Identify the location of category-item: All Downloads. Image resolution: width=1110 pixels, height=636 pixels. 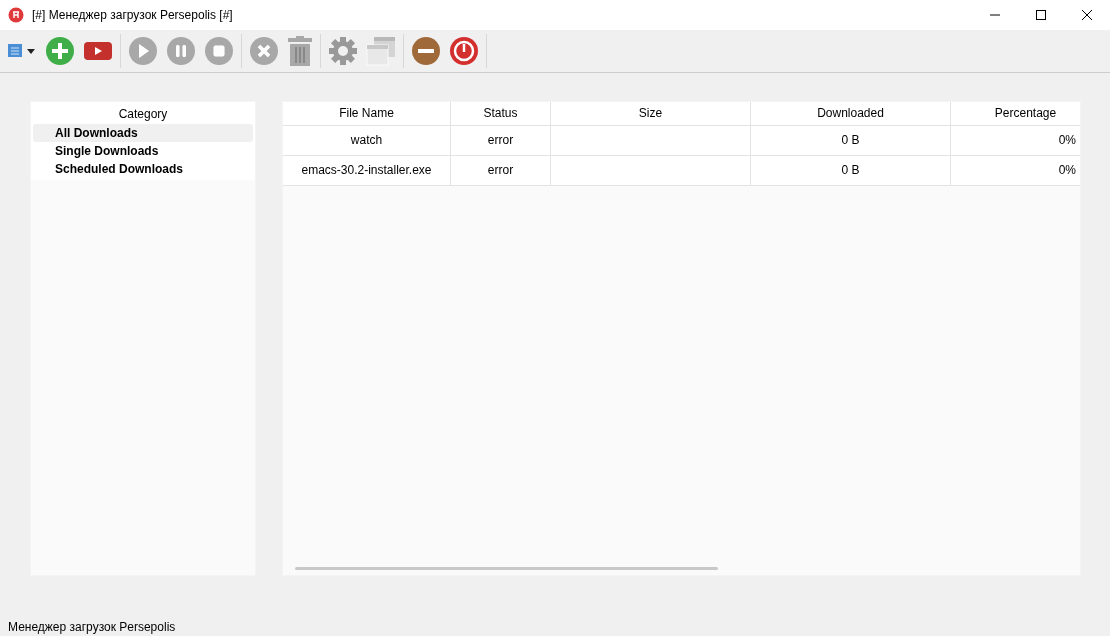
(143, 133).